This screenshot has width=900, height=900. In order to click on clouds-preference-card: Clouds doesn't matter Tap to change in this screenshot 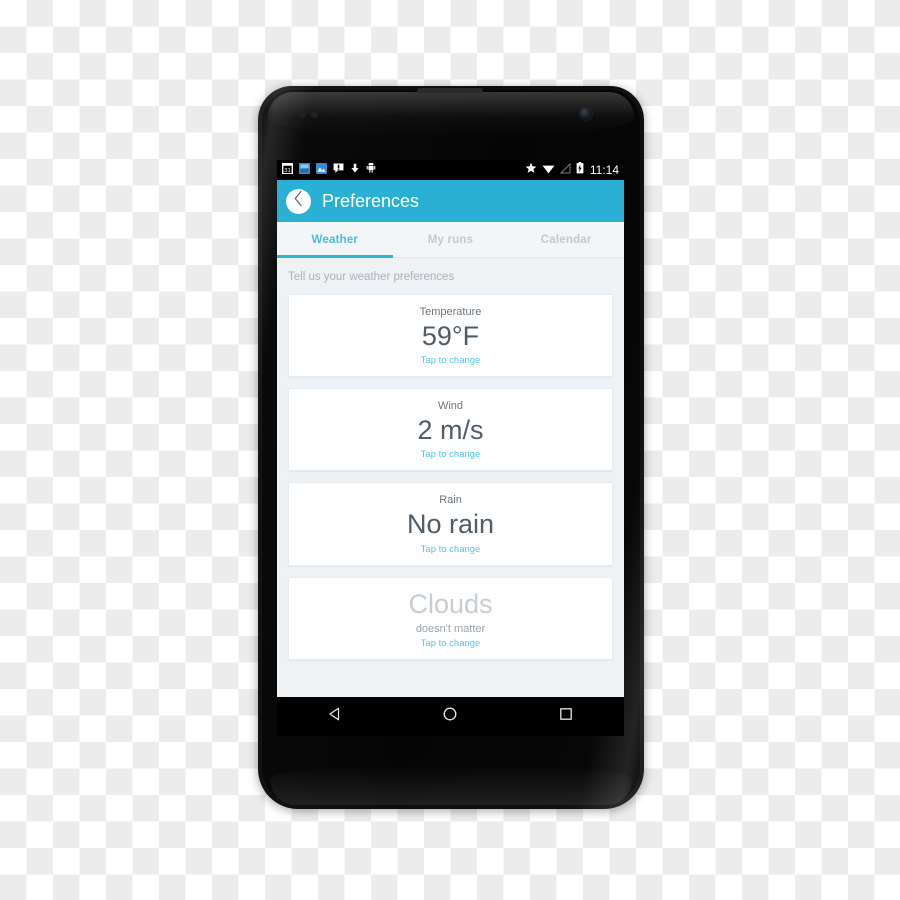, I will do `click(450, 618)`.